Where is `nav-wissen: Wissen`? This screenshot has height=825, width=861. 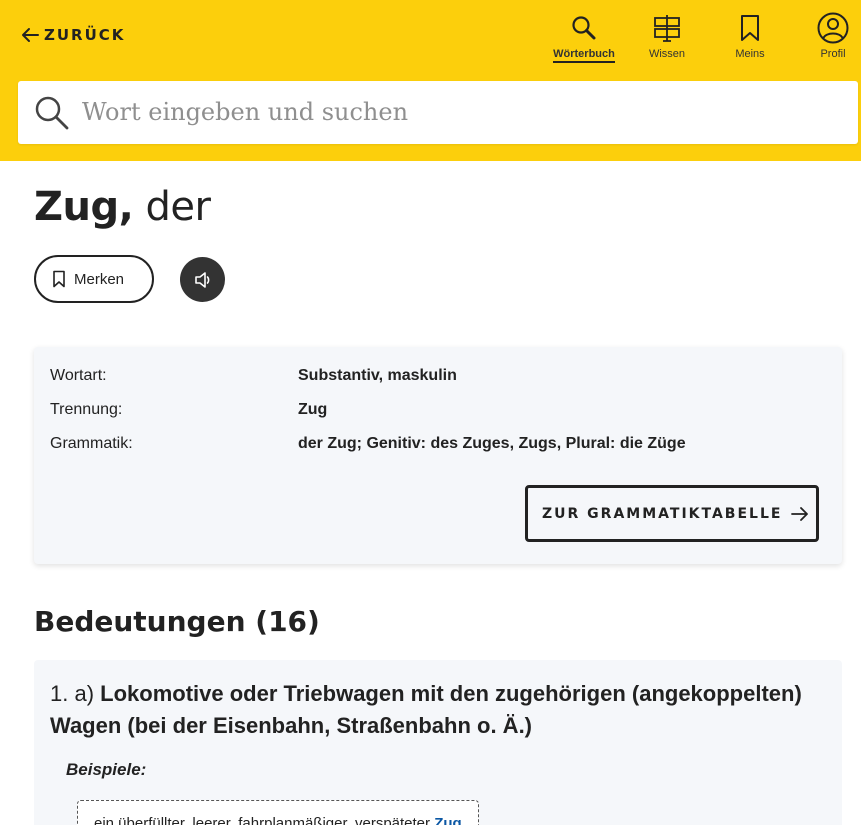
nav-wissen: Wissen is located at coordinates (667, 36).